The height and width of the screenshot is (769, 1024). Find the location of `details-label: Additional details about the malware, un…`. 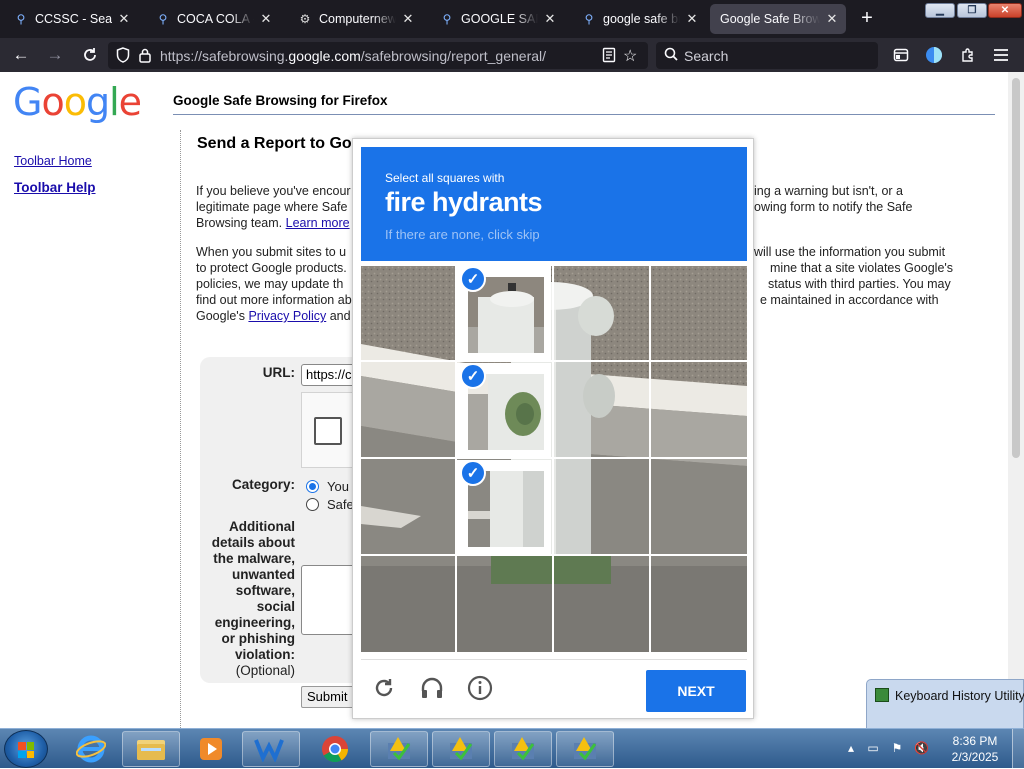

details-label: Additional details about the malware, un… is located at coordinates (253, 599).